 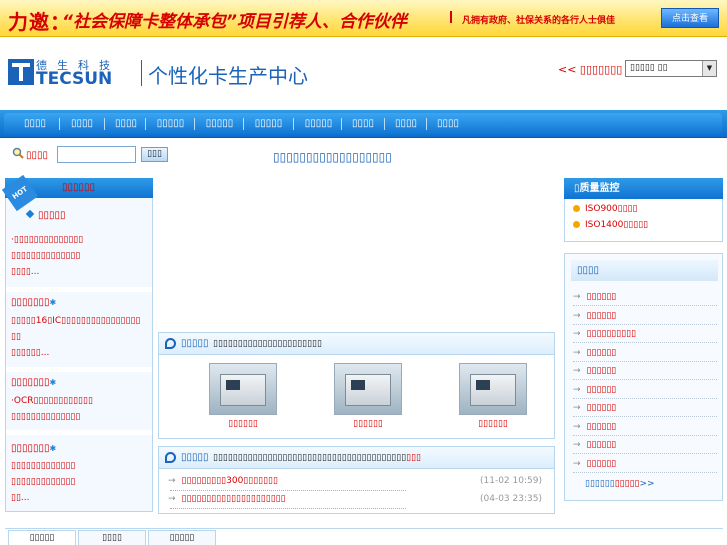 What do you see at coordinates (709, 68) in the screenshot?
I see `chevron-down-icon: ▼` at bounding box center [709, 68].